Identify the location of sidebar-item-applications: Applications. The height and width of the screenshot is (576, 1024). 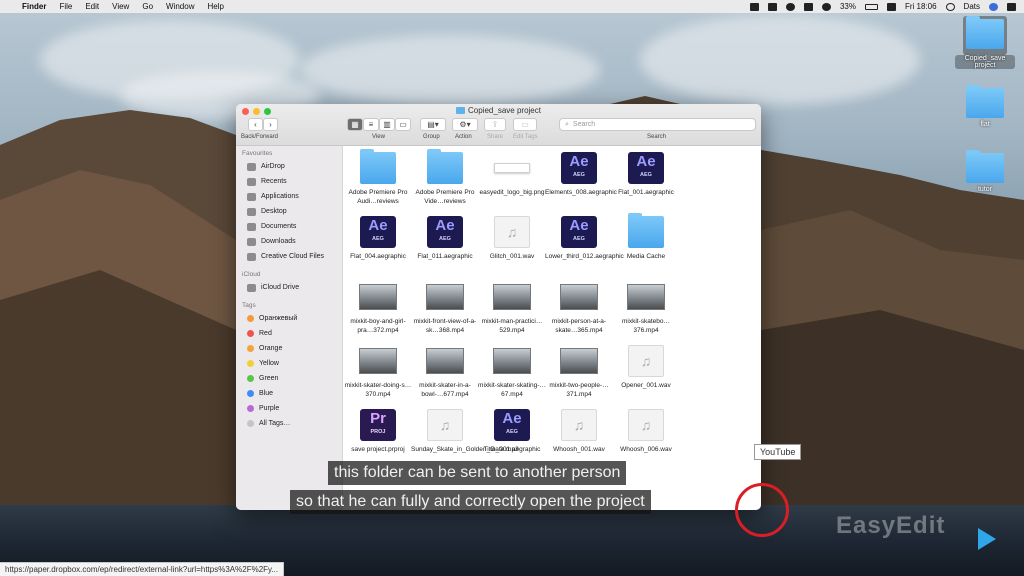
(289, 196).